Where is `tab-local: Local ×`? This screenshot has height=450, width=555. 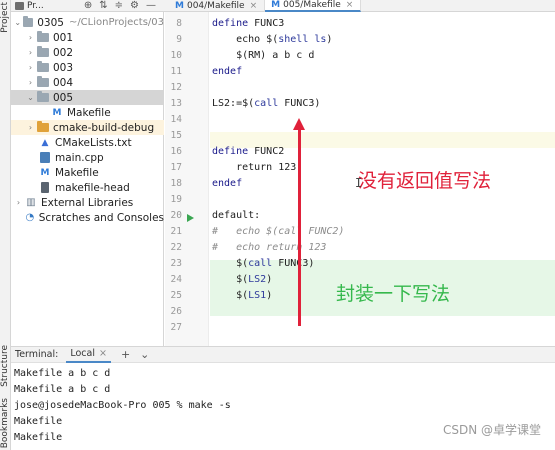
tab-local: Local × is located at coordinates (88, 354).